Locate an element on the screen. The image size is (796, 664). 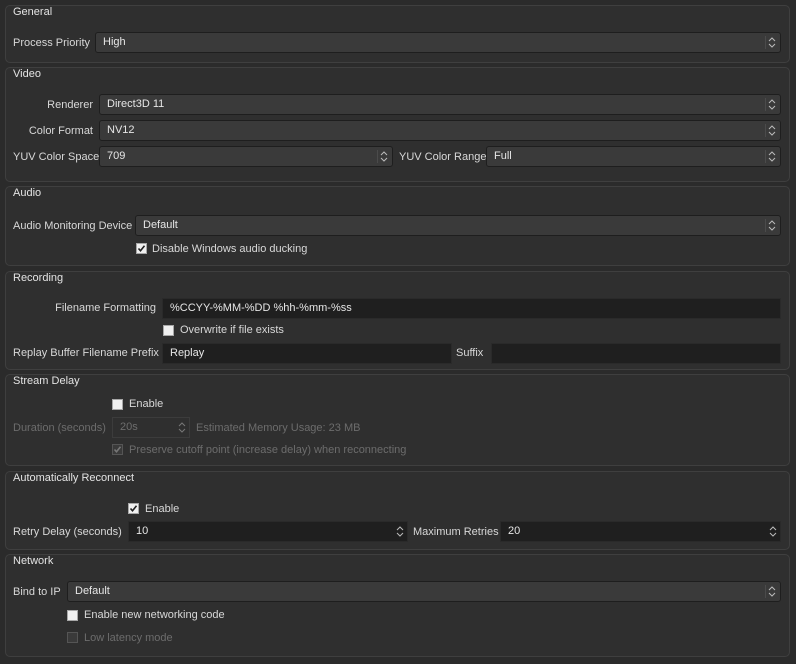
overwrite-checkbox is located at coordinates (168, 330).